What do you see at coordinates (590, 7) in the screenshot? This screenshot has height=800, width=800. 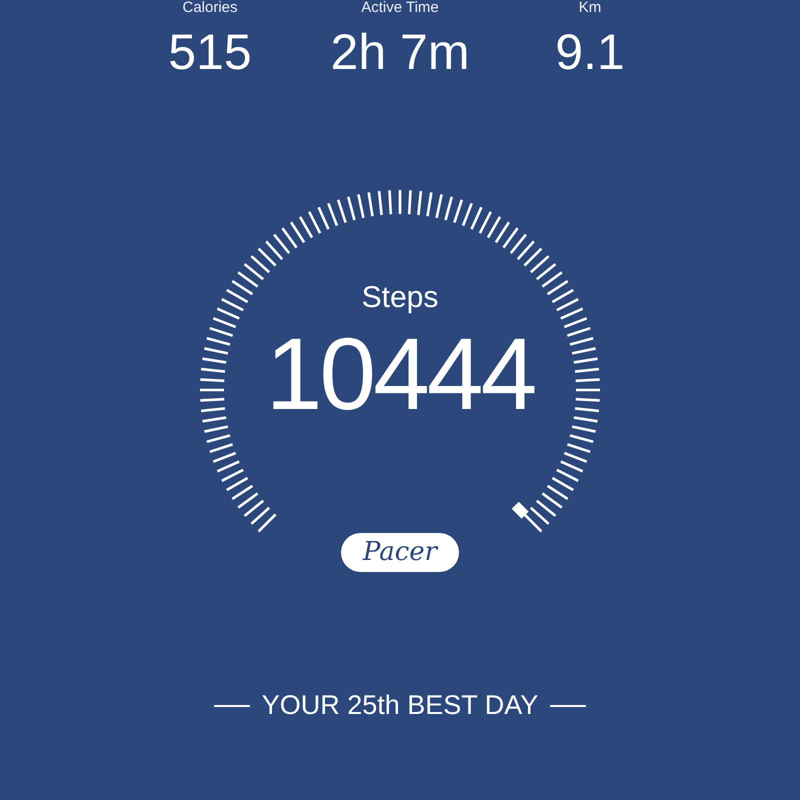 I see `stat-label: Km` at bounding box center [590, 7].